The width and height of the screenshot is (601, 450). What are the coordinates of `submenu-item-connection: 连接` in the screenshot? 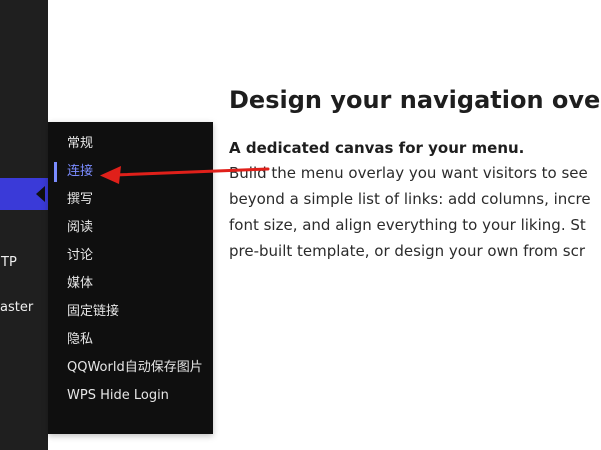 It's located at (130, 172).